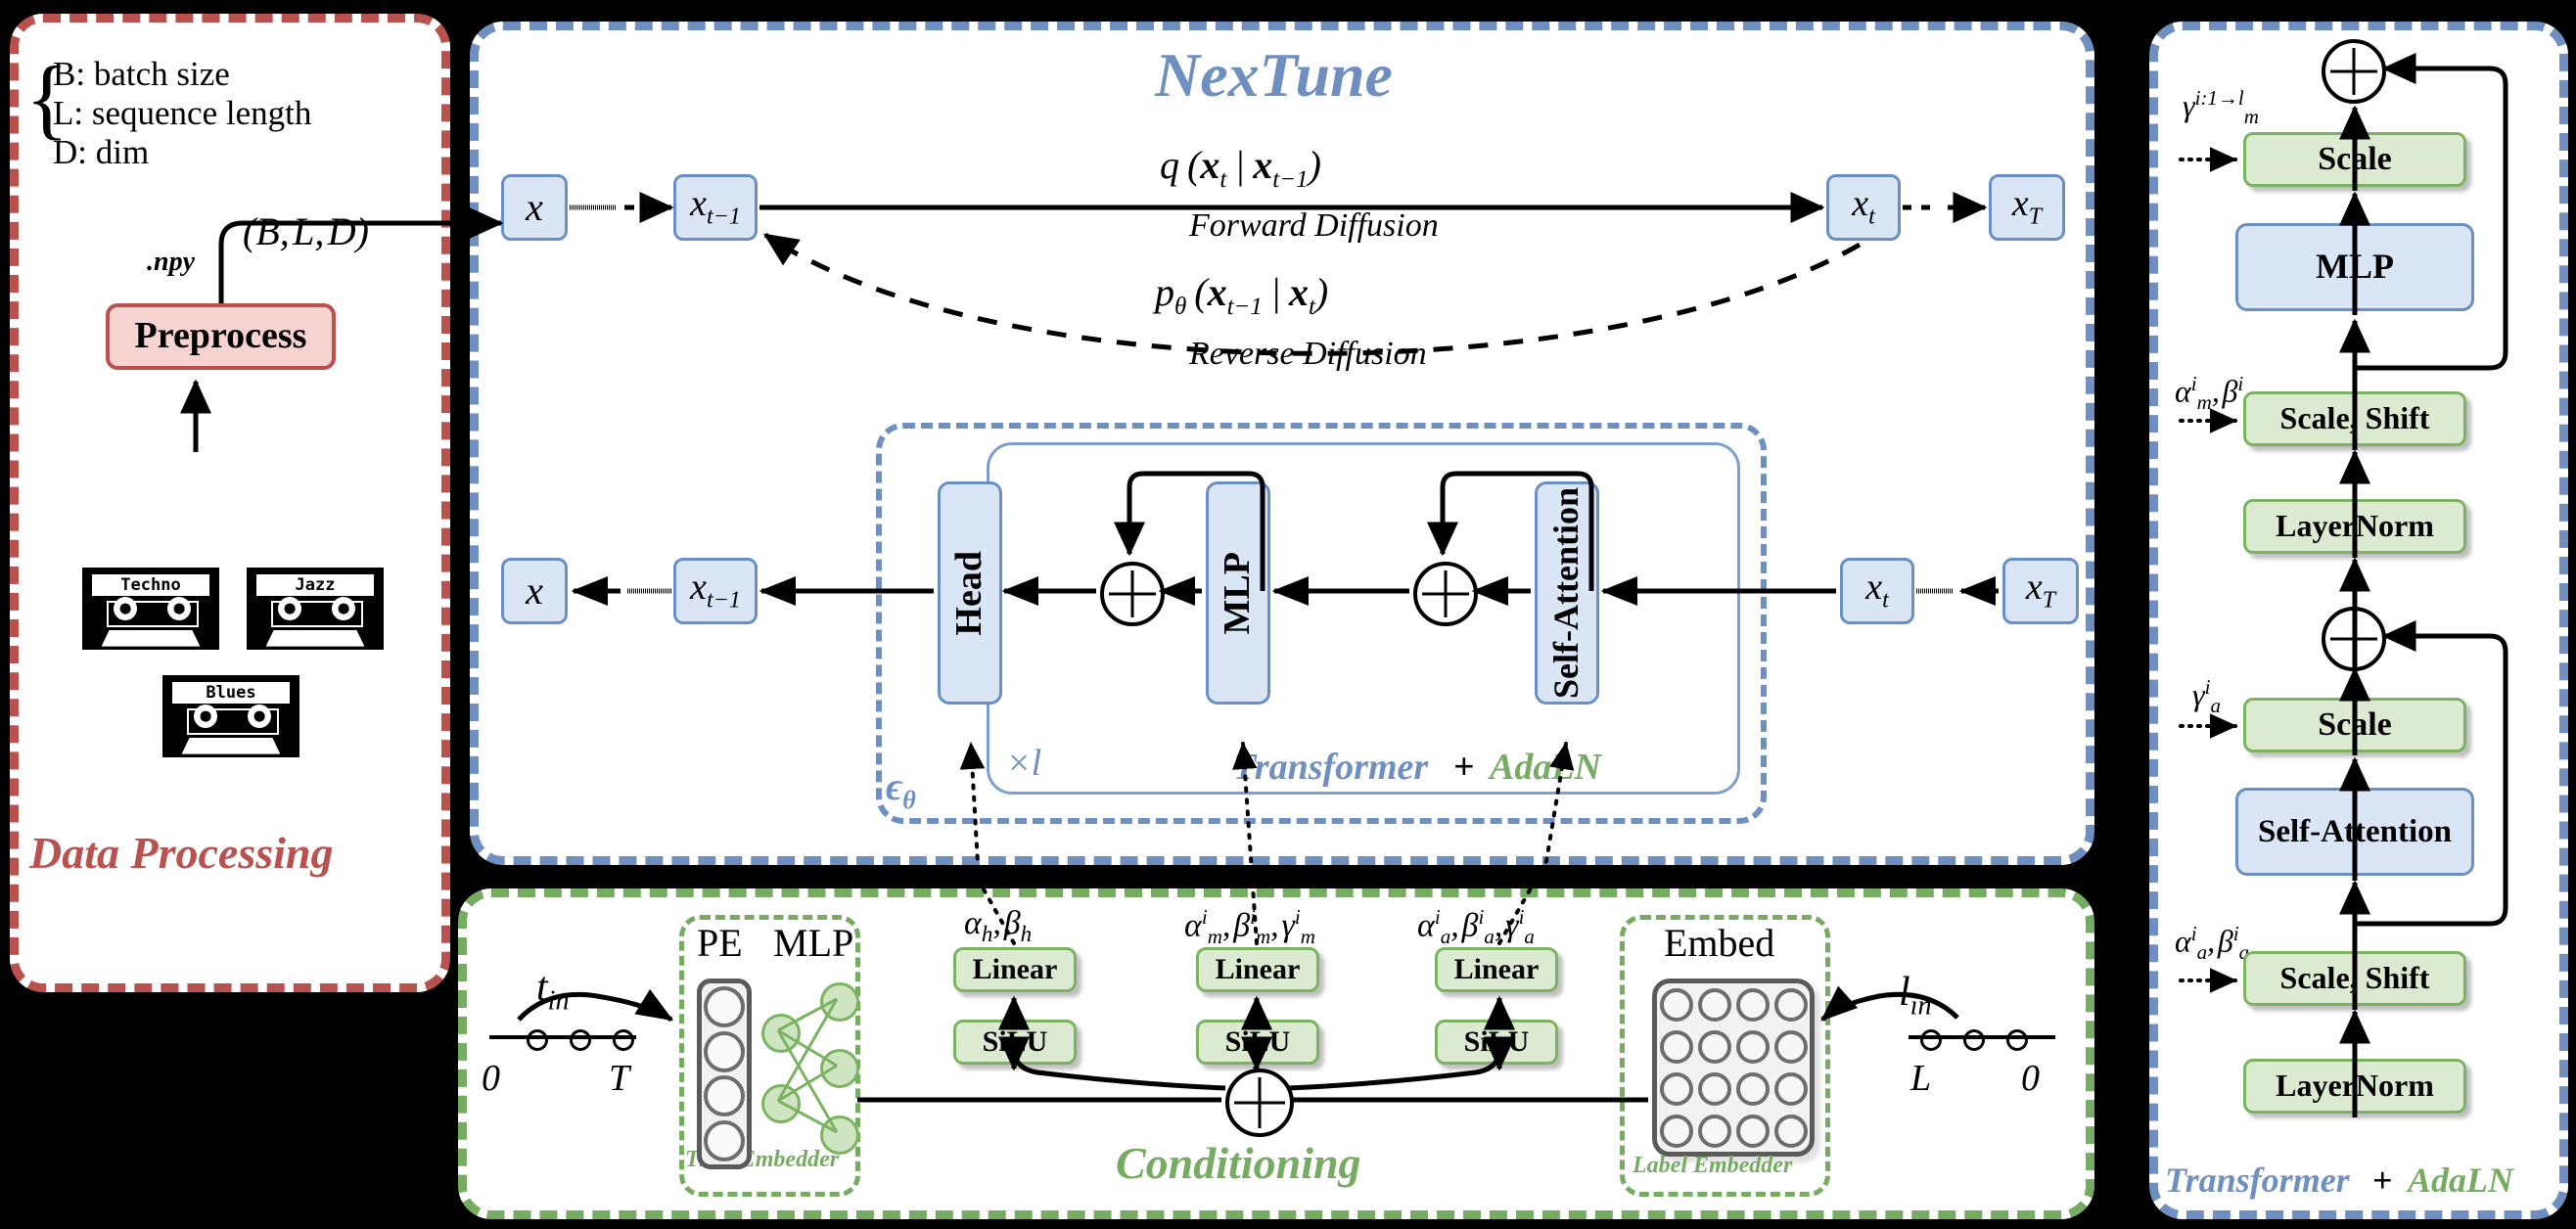 The height and width of the screenshot is (1229, 2576). I want to click on caption-adaln-adaln: AdaLN, so click(2461, 1180).